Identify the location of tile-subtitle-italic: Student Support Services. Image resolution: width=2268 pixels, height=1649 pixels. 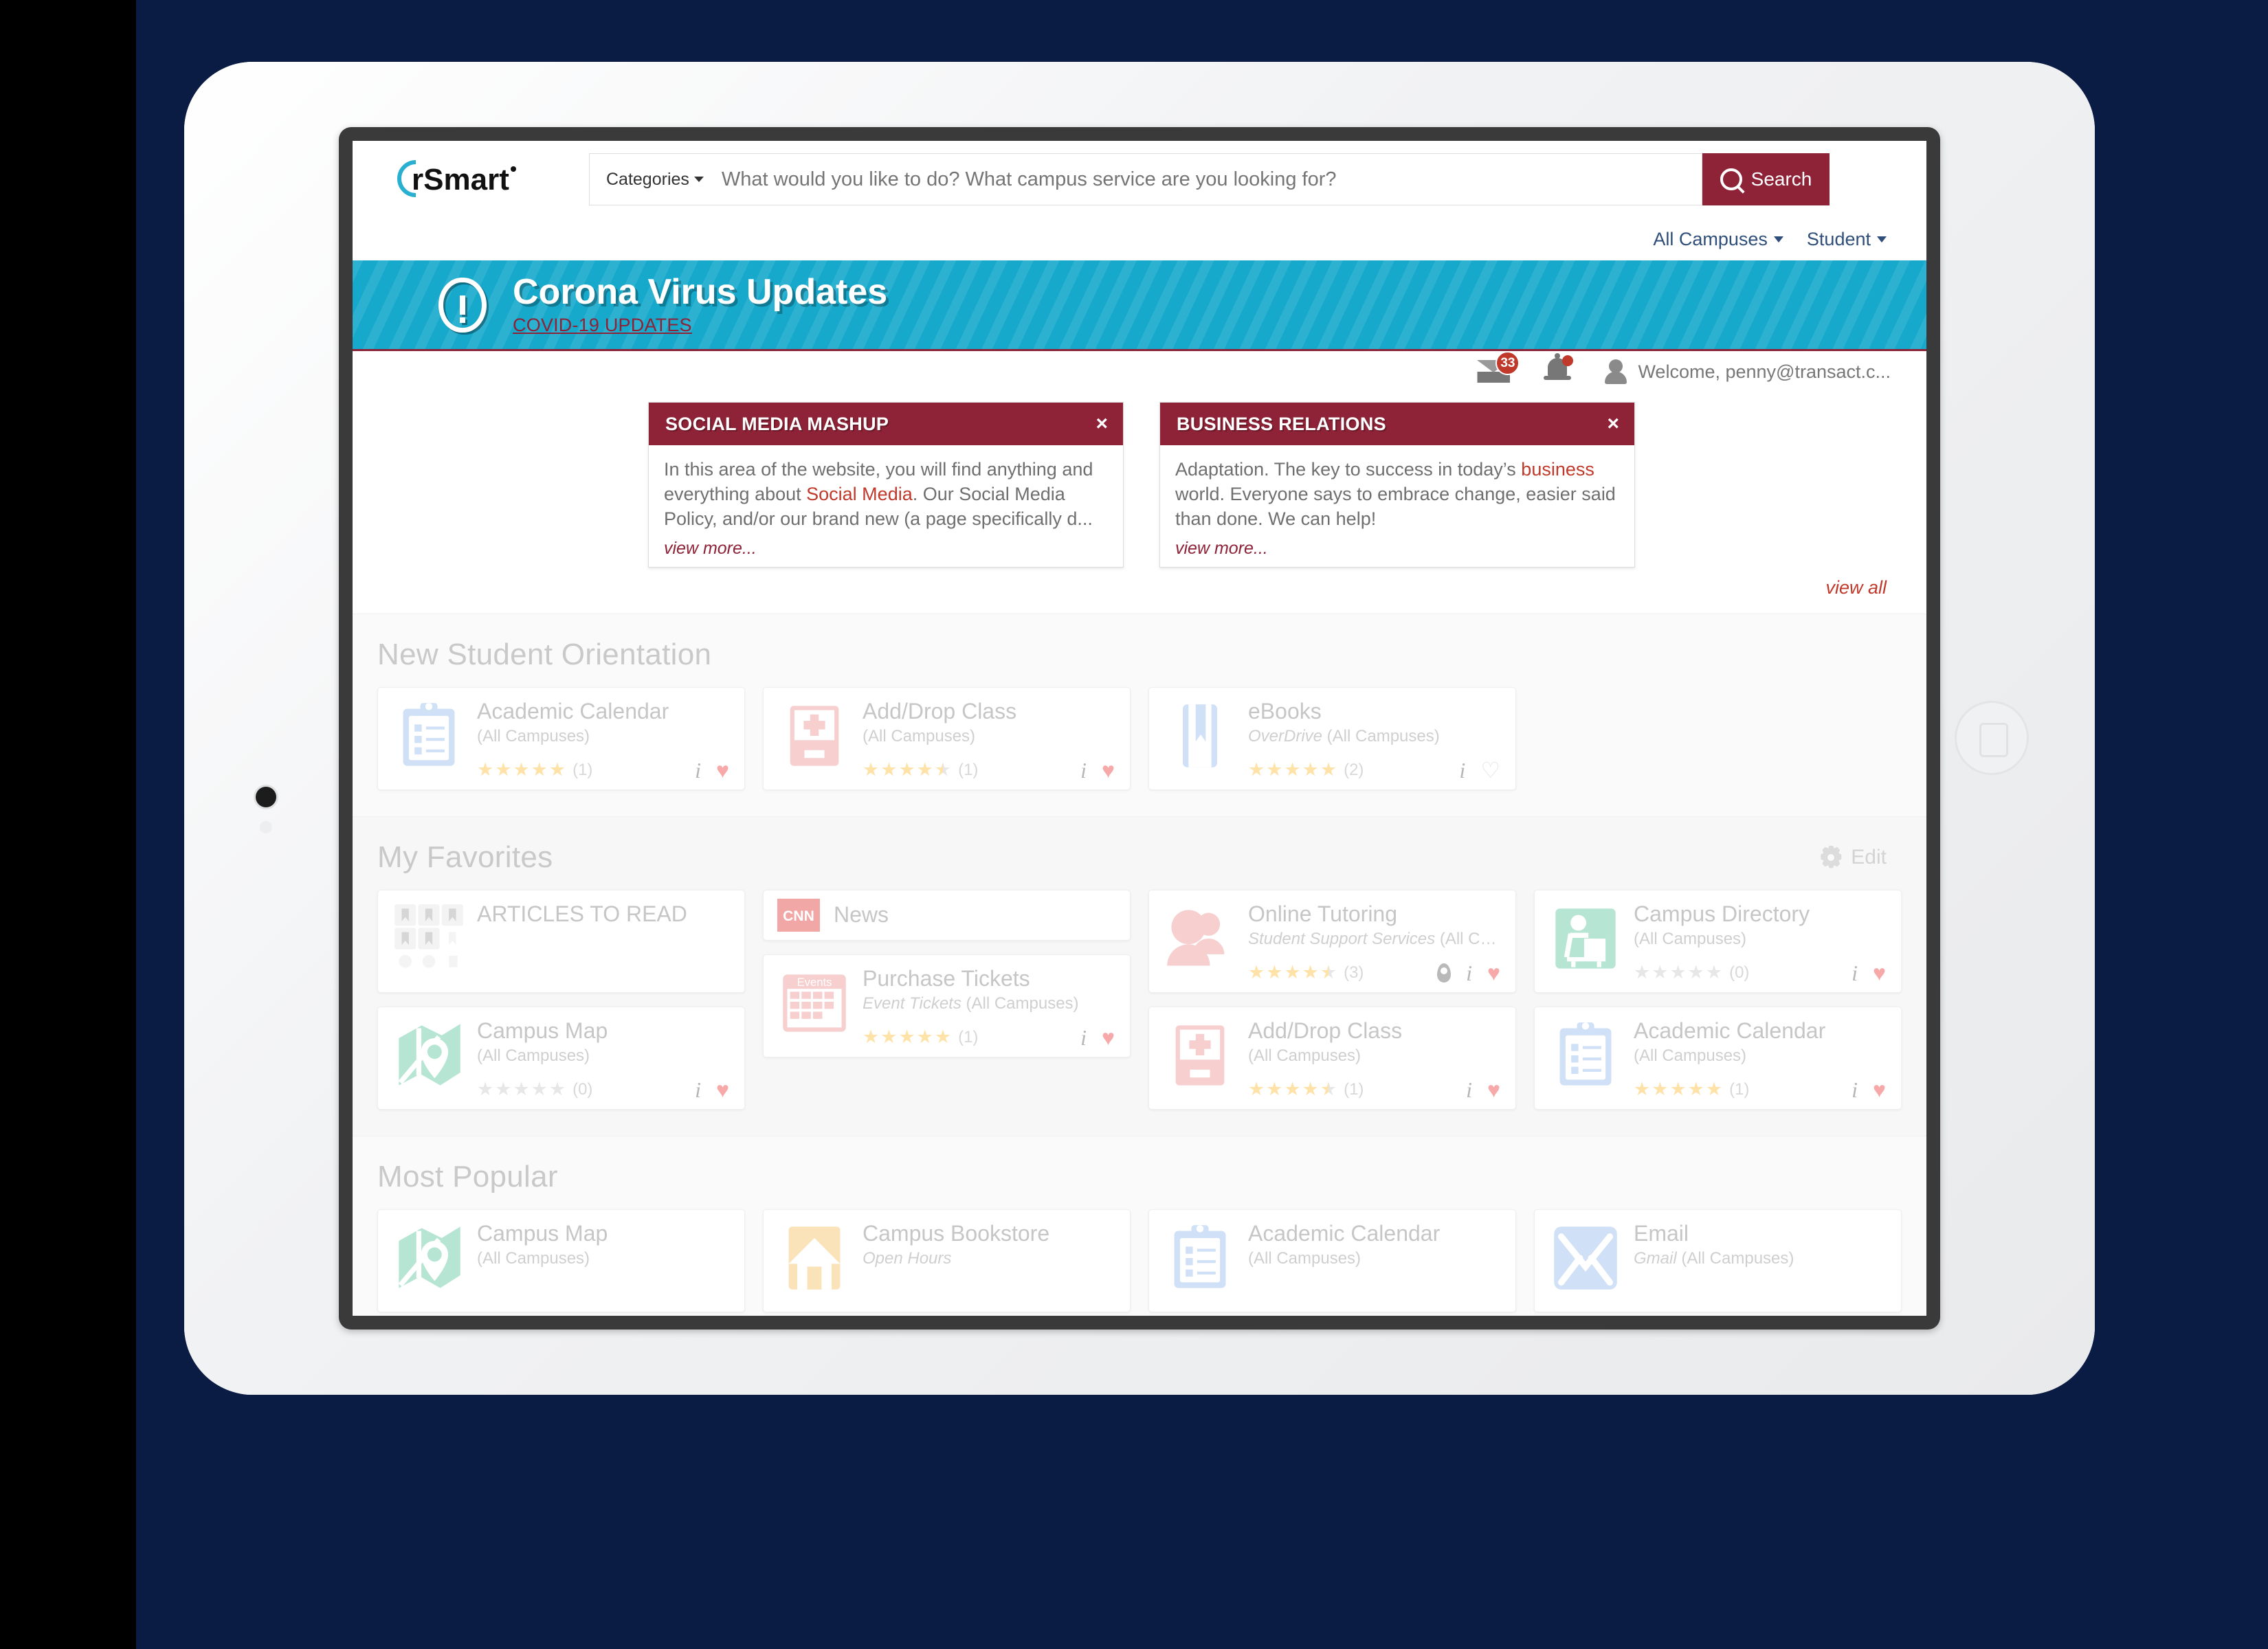
(1342, 938).